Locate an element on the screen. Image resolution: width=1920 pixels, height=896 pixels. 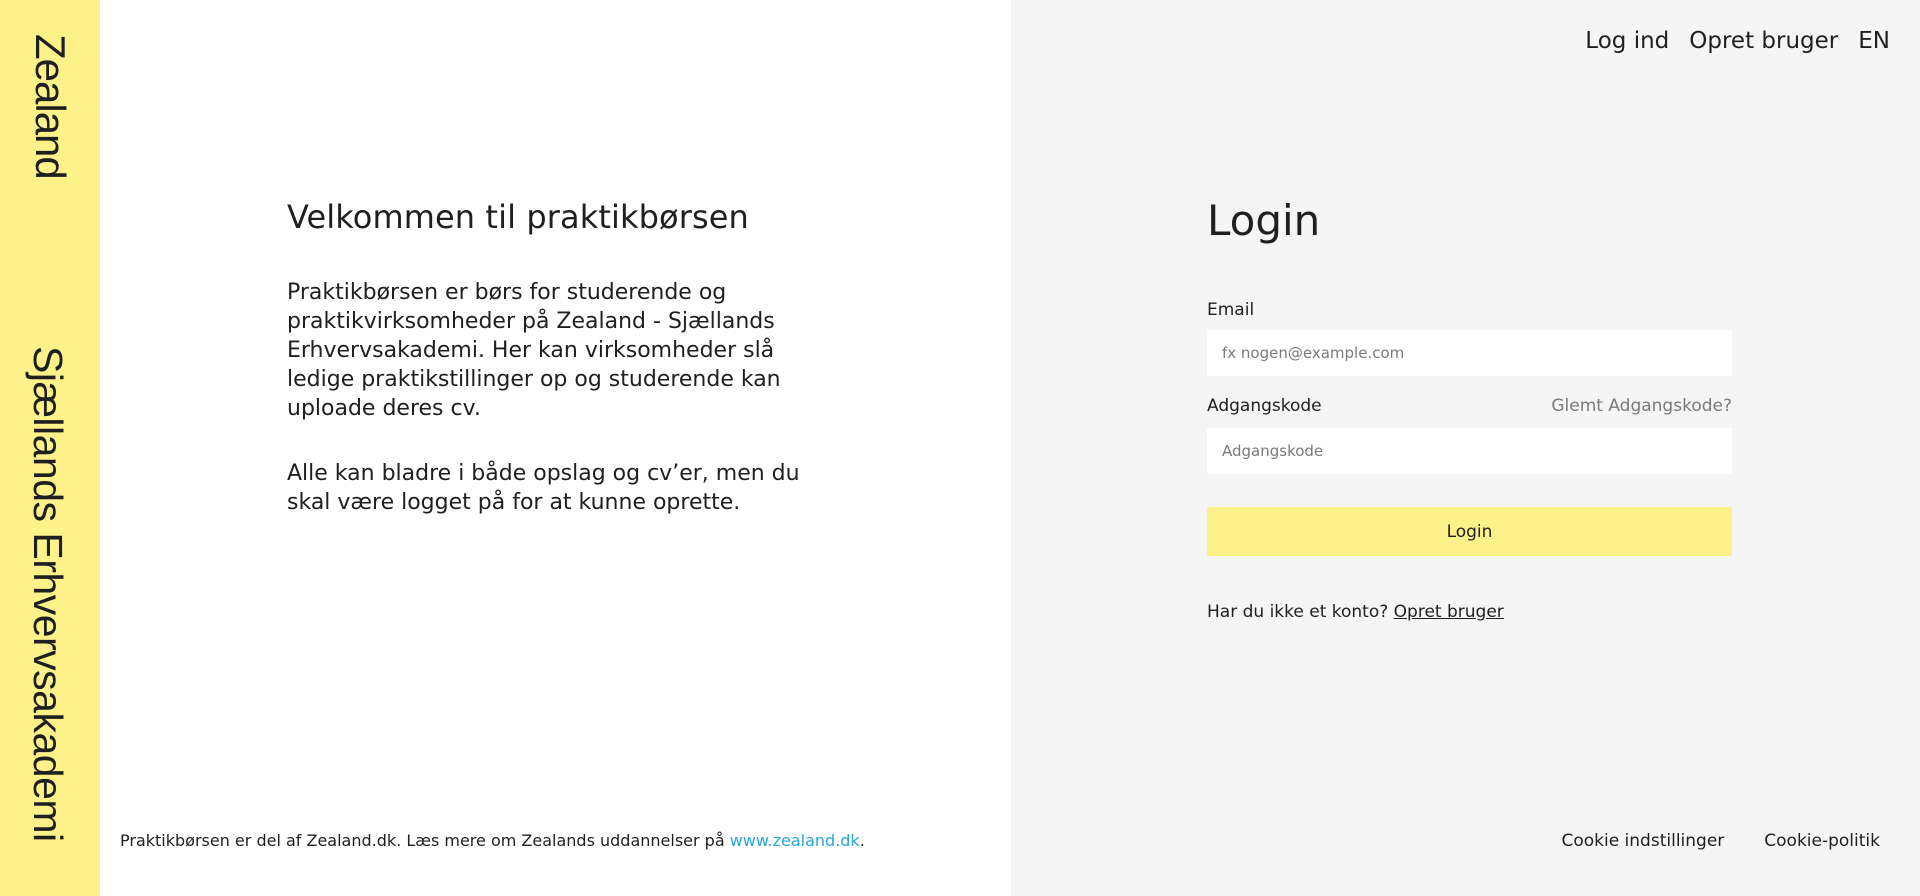
cookie-settings-link: Cookie indstillinger is located at coordinates (1642, 841).